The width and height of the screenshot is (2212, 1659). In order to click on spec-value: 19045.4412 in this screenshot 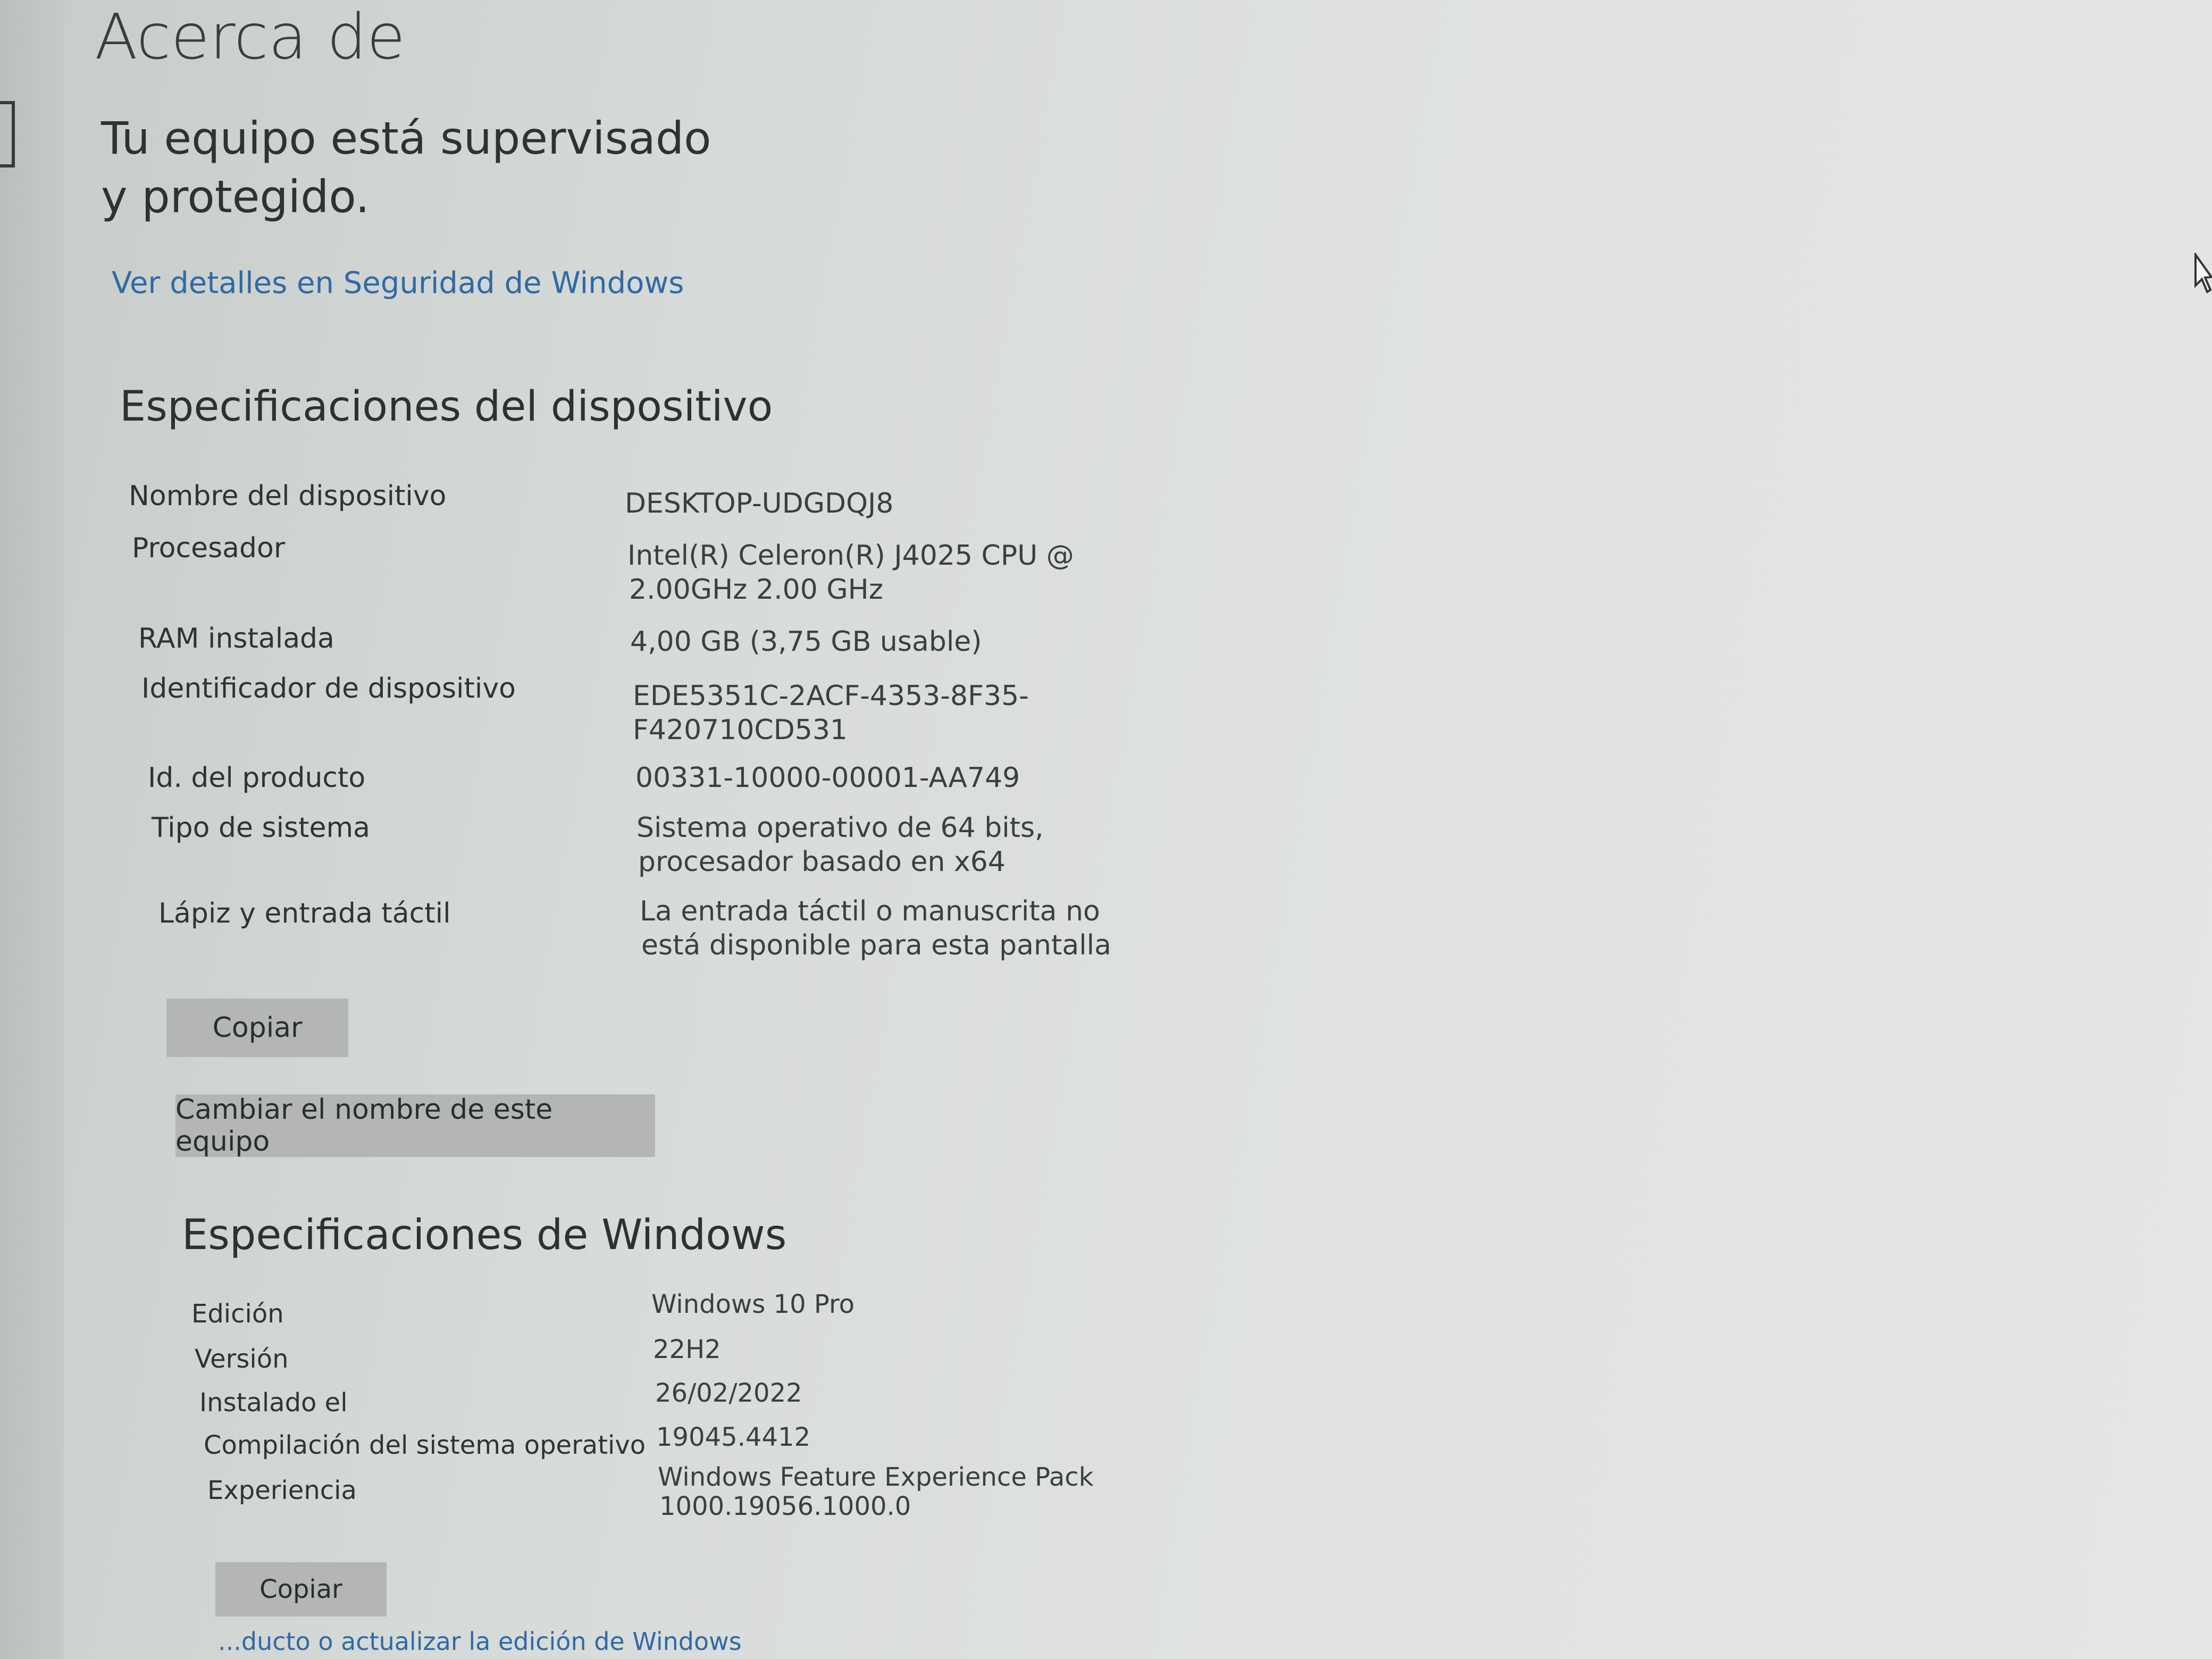, I will do `click(733, 1437)`.